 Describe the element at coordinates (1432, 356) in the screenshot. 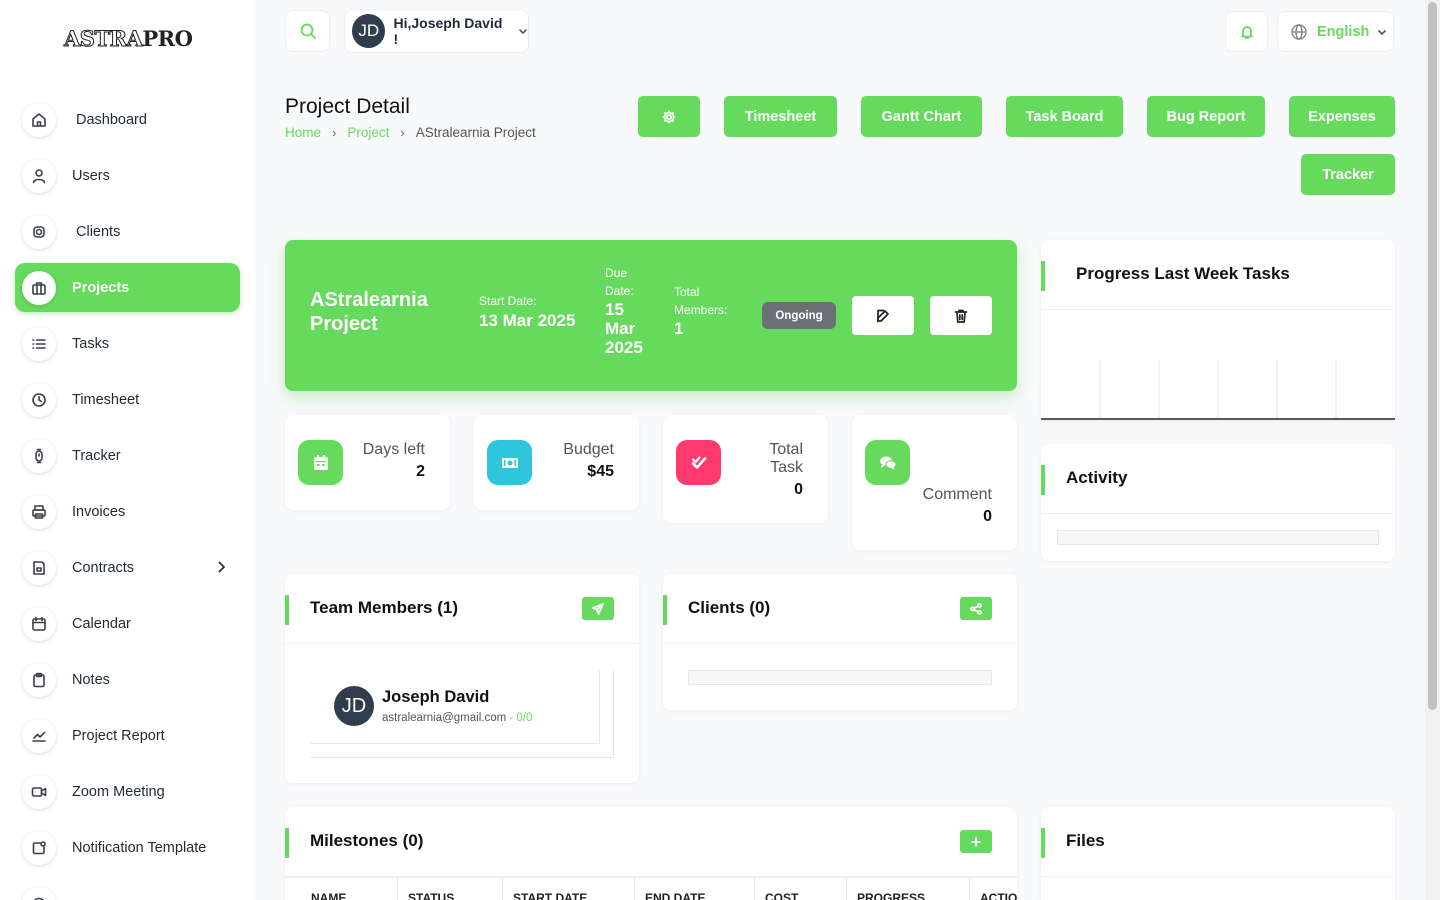

I see `scrollbar-thumb` at that location.